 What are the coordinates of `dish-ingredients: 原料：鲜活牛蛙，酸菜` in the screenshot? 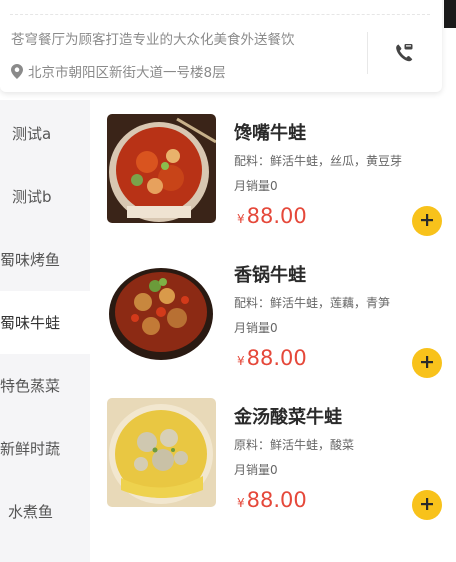 It's located at (294, 445).